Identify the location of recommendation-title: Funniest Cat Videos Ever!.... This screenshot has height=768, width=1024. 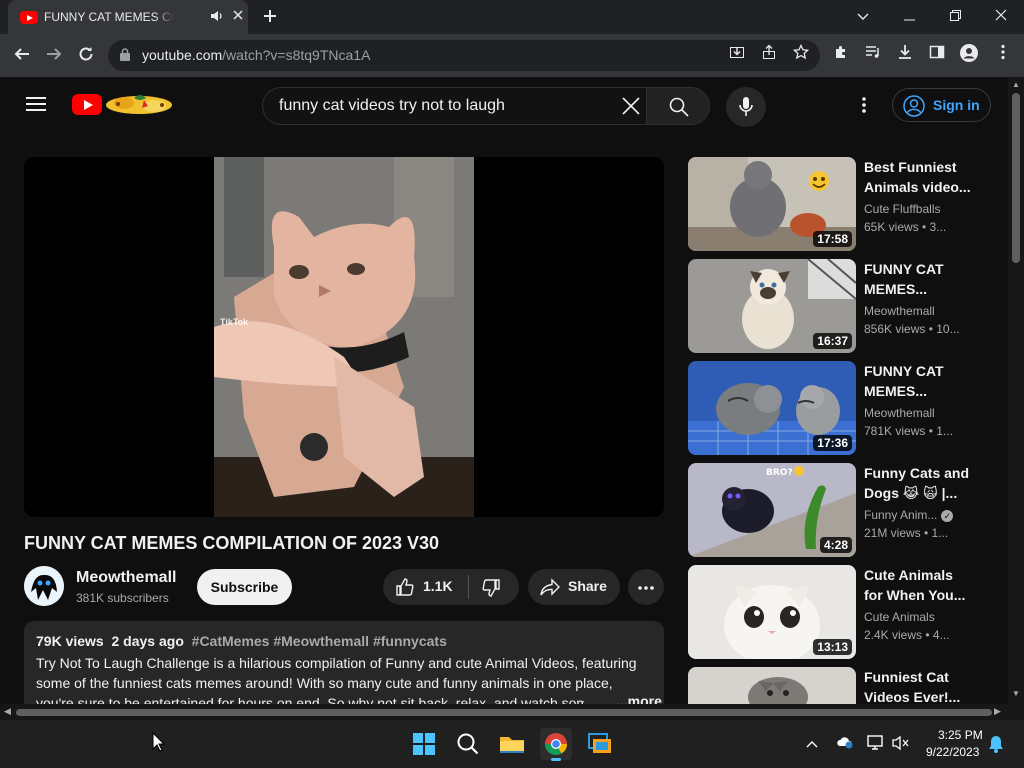
(919, 685).